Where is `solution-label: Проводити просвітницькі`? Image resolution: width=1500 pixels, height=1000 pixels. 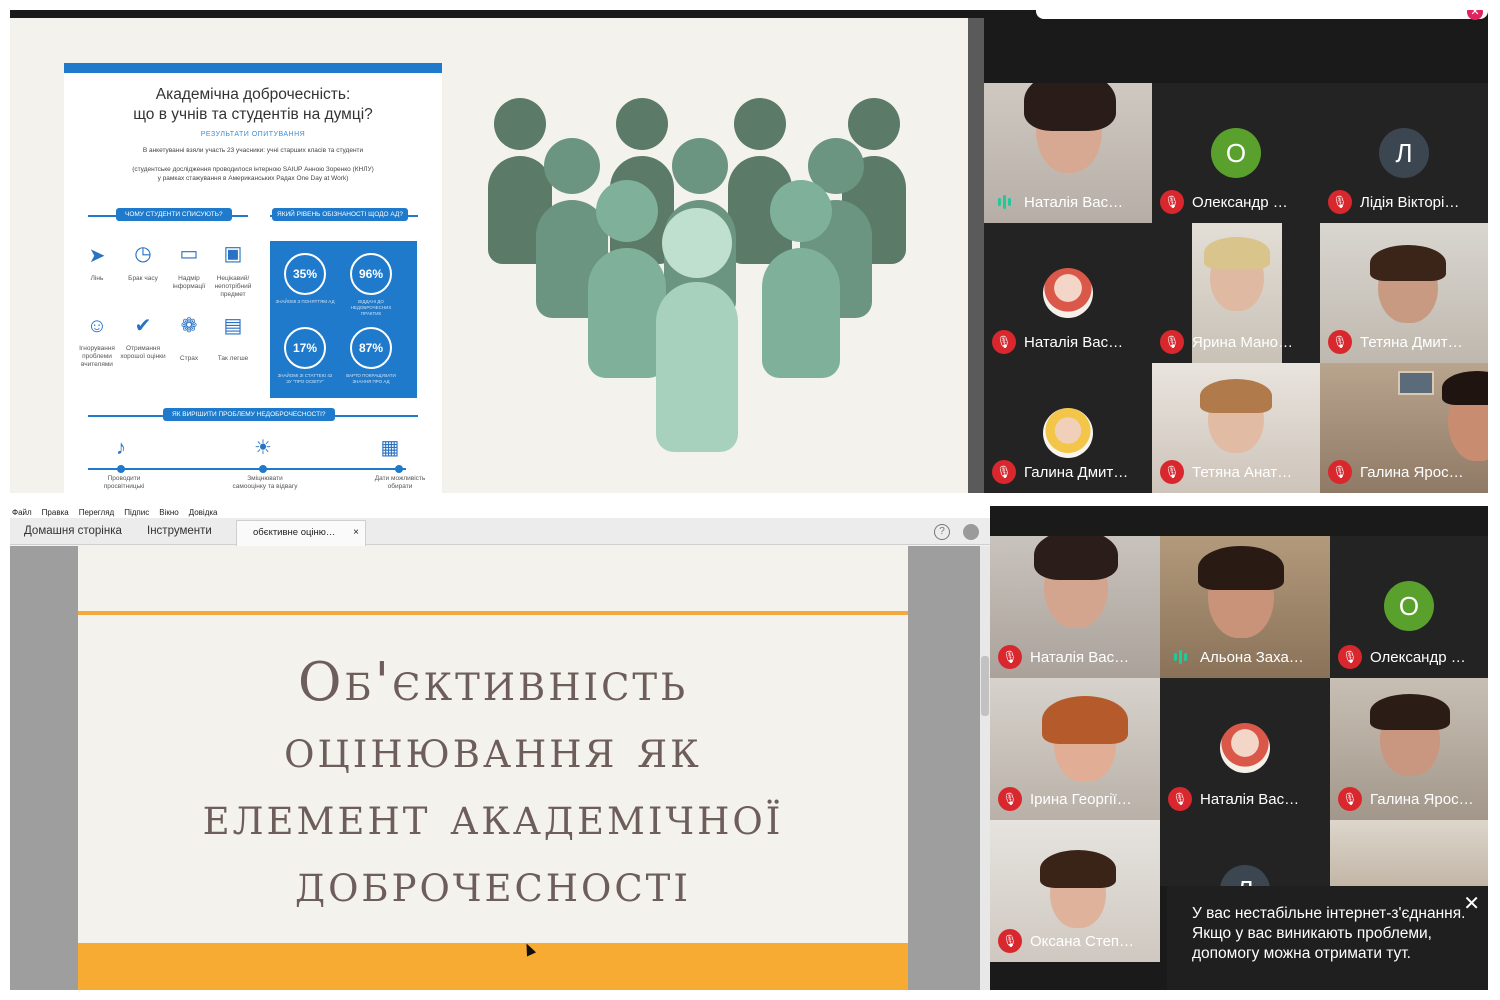 solution-label: Проводити просвітницькі is located at coordinates (124, 482).